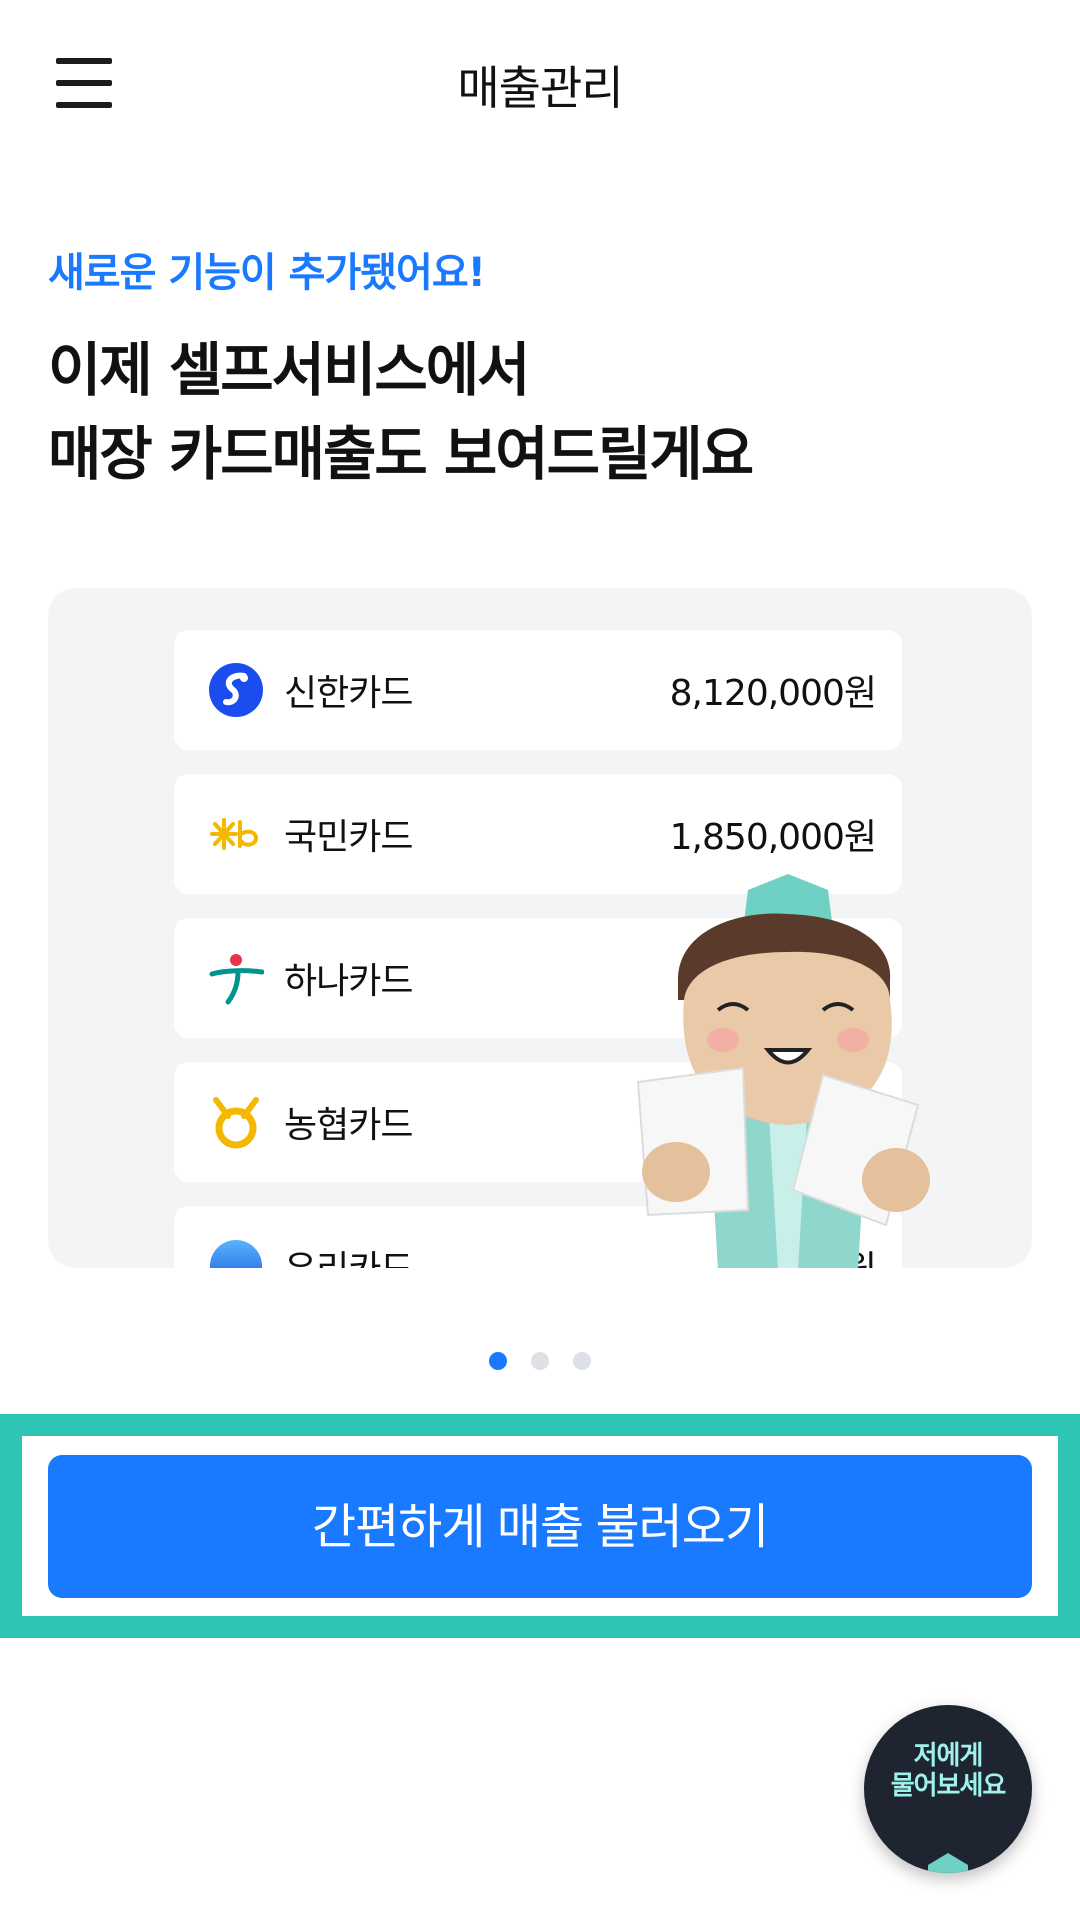 The width and height of the screenshot is (1080, 1920). Describe the element at coordinates (348, 1125) in the screenshot. I see `card-name: 농협카드` at that location.